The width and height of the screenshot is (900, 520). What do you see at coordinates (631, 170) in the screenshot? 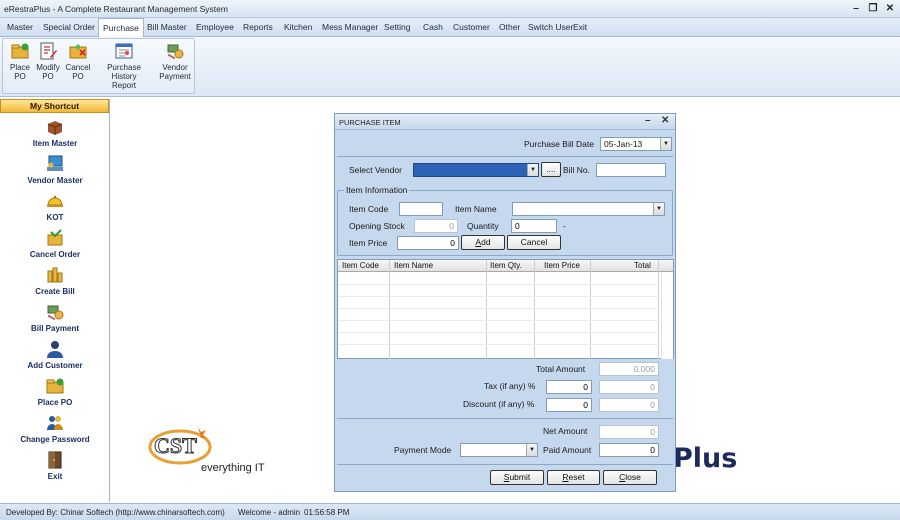
I see `bill-no-input` at bounding box center [631, 170].